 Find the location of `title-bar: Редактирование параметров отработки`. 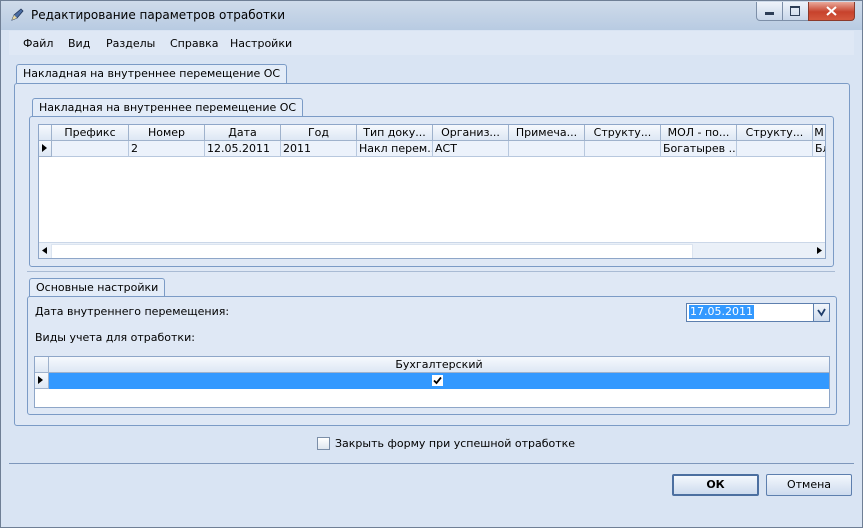

title-bar: Редактирование параметров отработки is located at coordinates (431, 15).